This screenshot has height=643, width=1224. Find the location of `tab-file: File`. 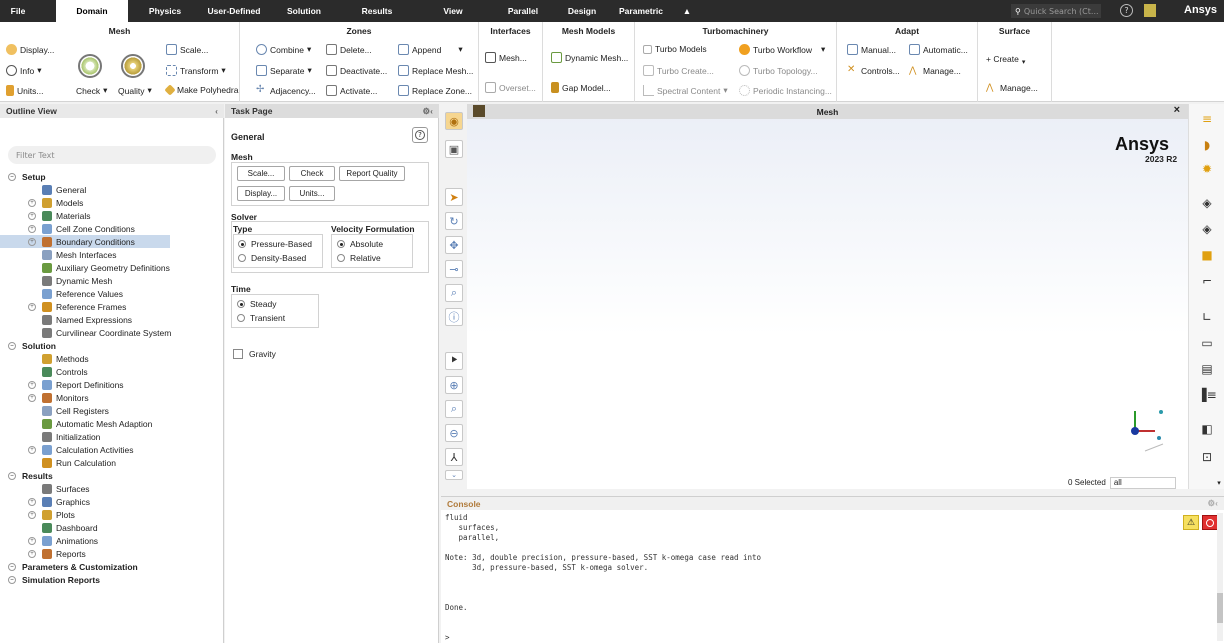

tab-file: File is located at coordinates (18, 11).